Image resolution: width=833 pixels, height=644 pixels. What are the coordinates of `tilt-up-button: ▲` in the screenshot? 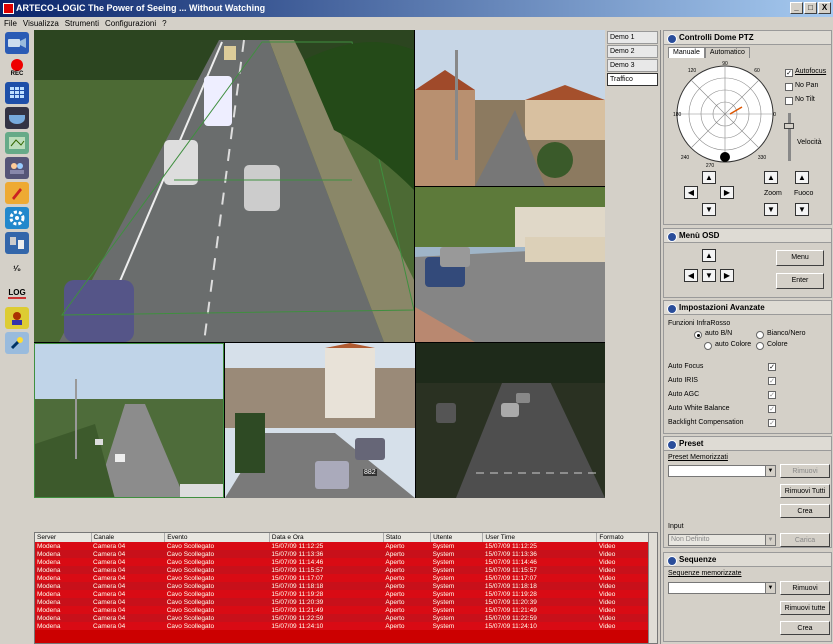 It's located at (709, 177).